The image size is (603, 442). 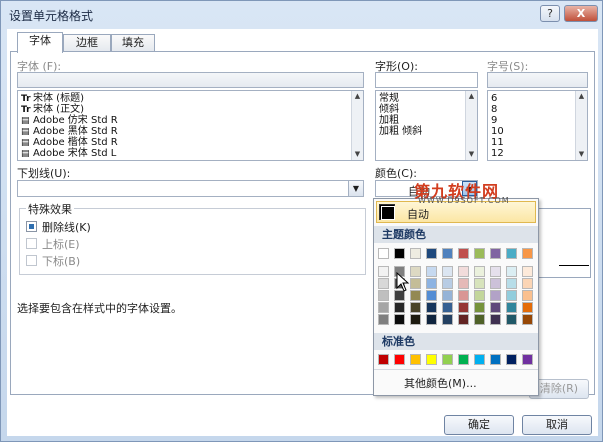 What do you see at coordinates (479, 425) in the screenshot?
I see `ok-button: 确定` at bounding box center [479, 425].